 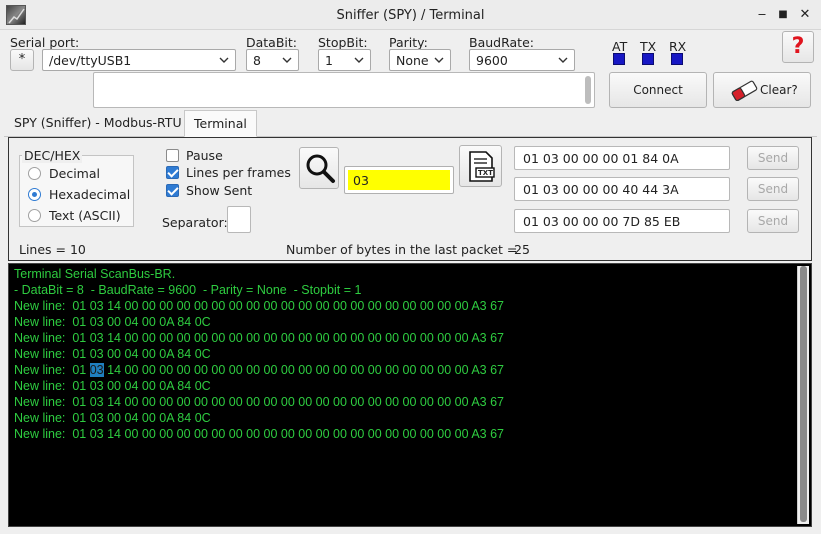 I want to click on search-field: 03, so click(x=399, y=180).